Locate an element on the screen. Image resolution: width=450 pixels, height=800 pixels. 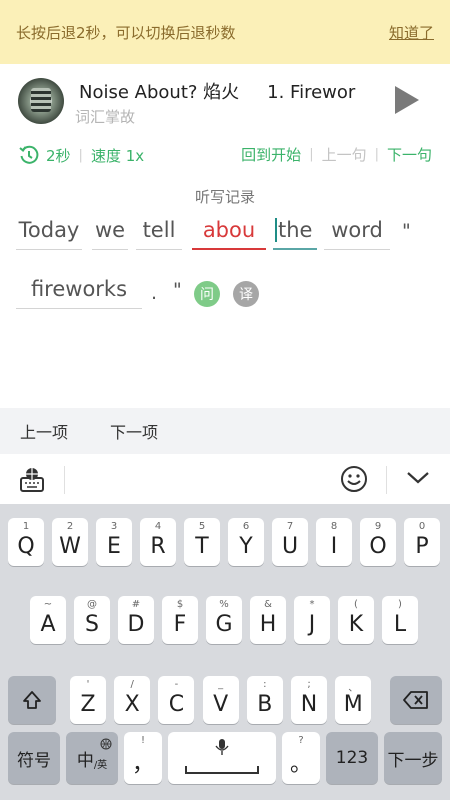
language-key-sub: /英 is located at coordinates (100, 765).